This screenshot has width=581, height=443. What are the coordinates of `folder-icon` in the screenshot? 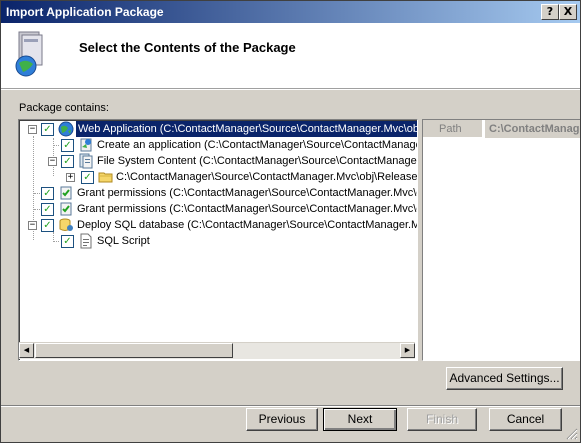 It's located at (105, 177).